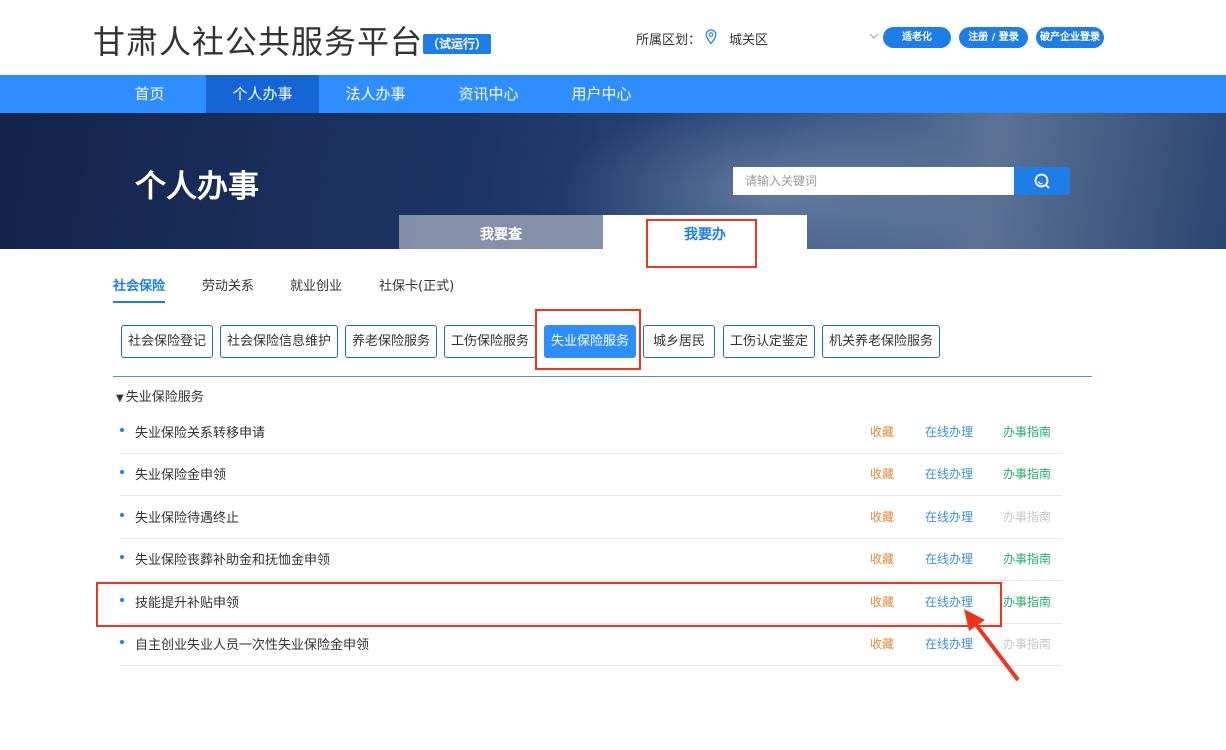  I want to click on register-login-button: 注册 / 登录, so click(993, 37).